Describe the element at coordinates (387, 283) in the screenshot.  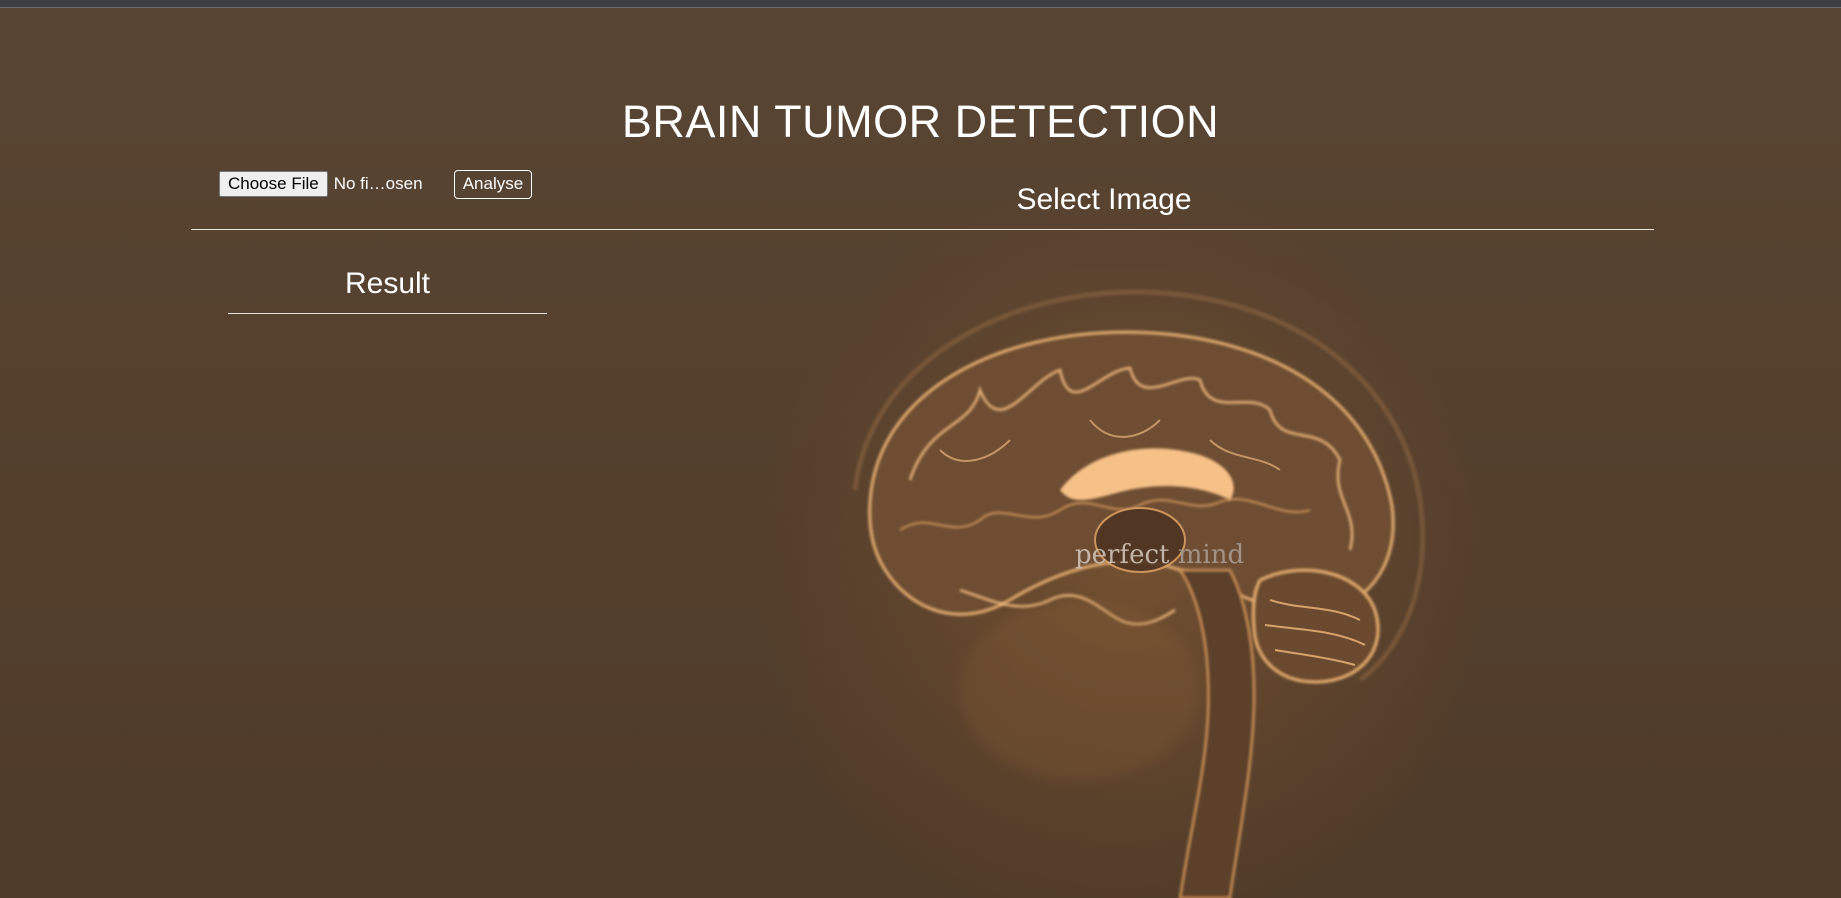
I see `result-heading: Result` at that location.